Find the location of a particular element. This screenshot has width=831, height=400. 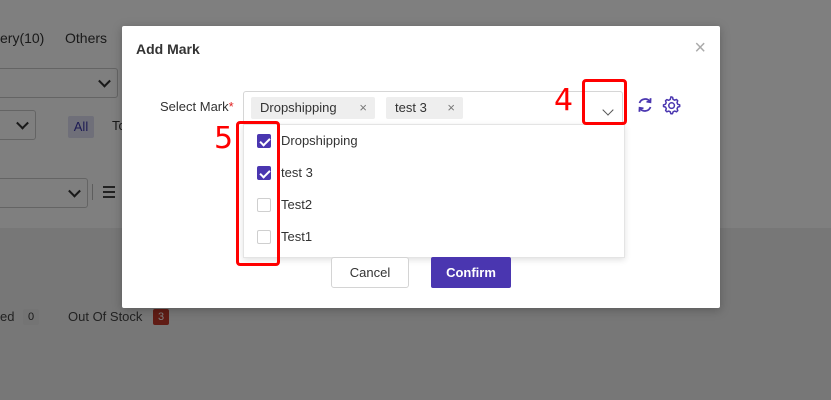

selected-tag: test 3 × is located at coordinates (424, 108).